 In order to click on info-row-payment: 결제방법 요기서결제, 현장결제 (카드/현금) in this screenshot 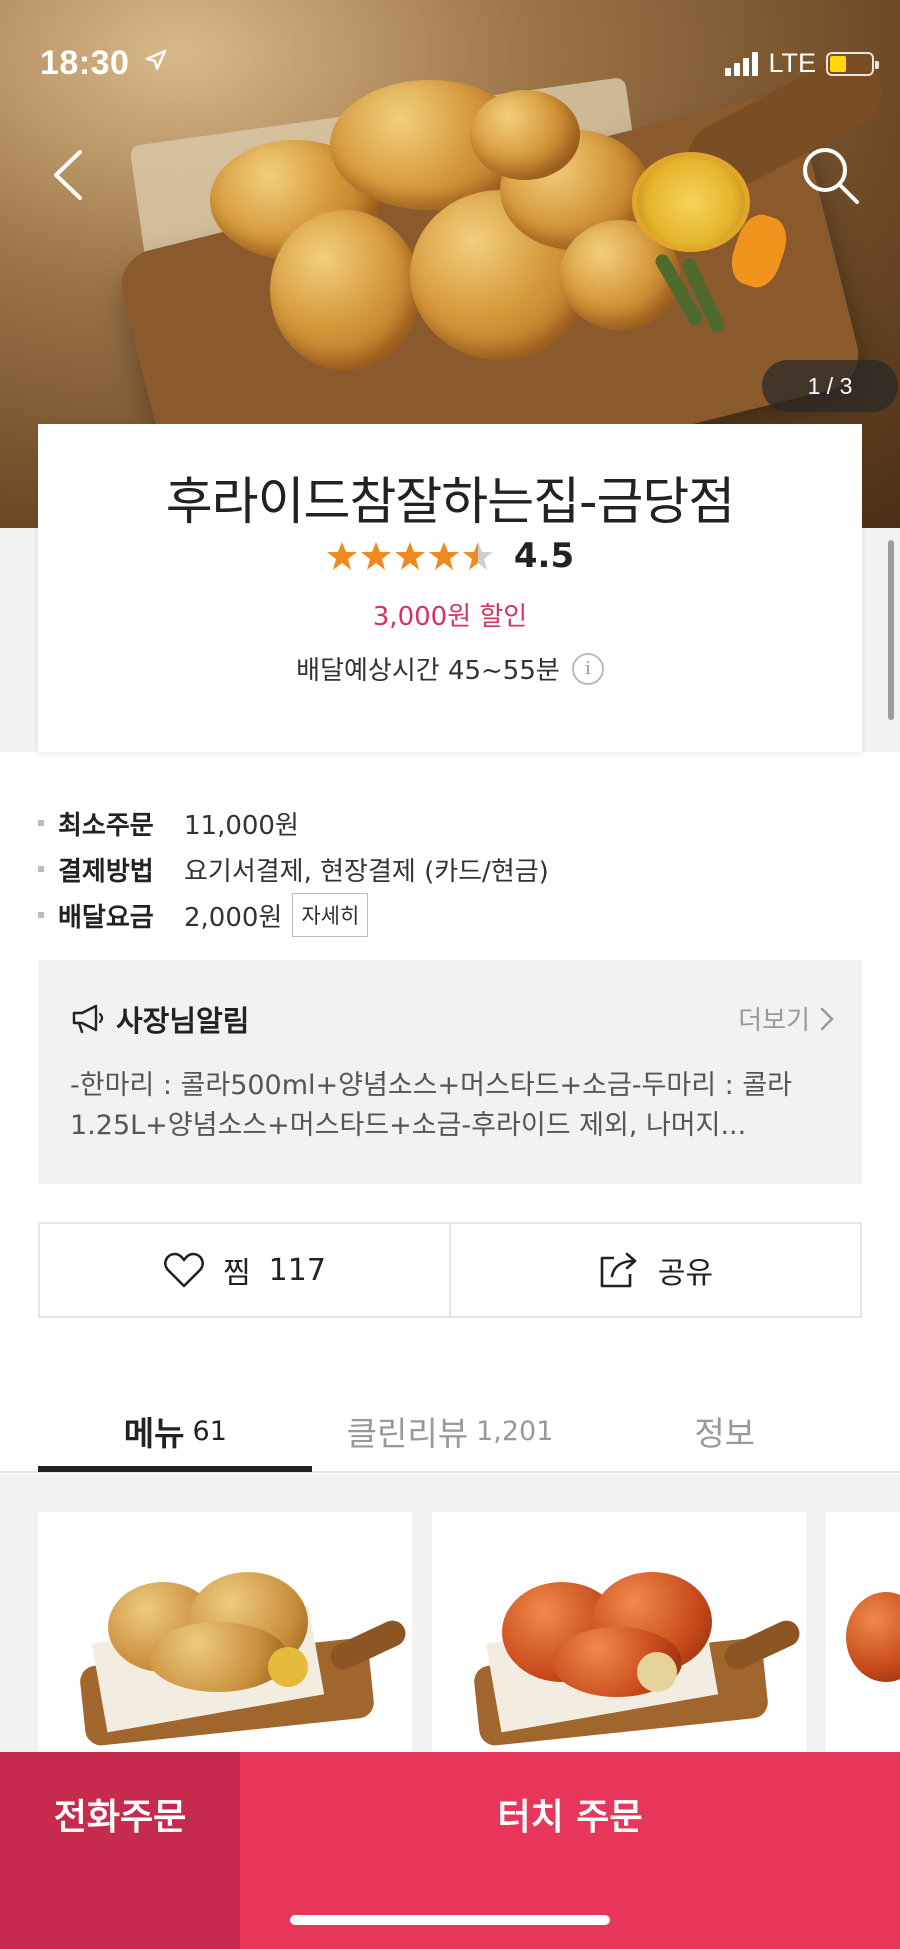, I will do `click(293, 869)`.